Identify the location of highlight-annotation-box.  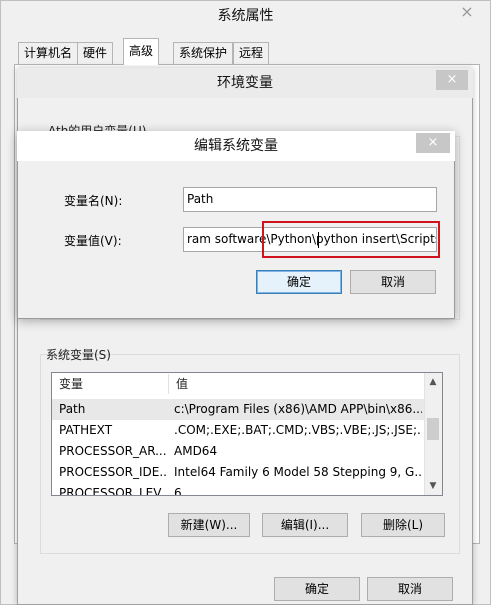
(351, 239).